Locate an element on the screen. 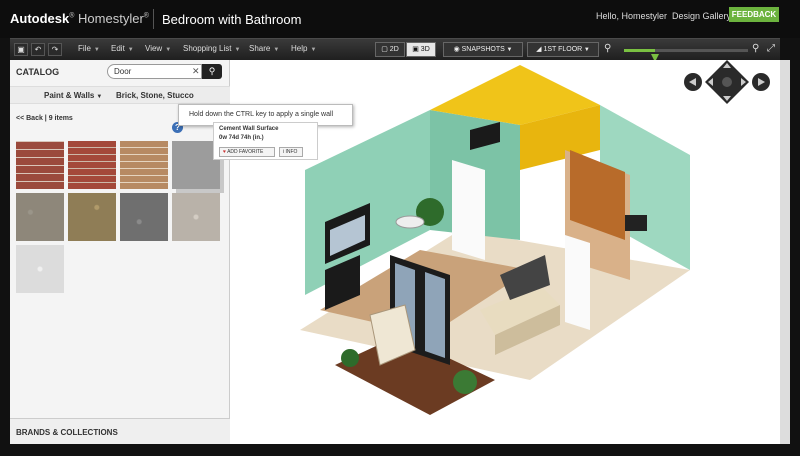 This screenshot has width=800, height=456. fullscreen-icon: ⤢ is located at coordinates (771, 48).